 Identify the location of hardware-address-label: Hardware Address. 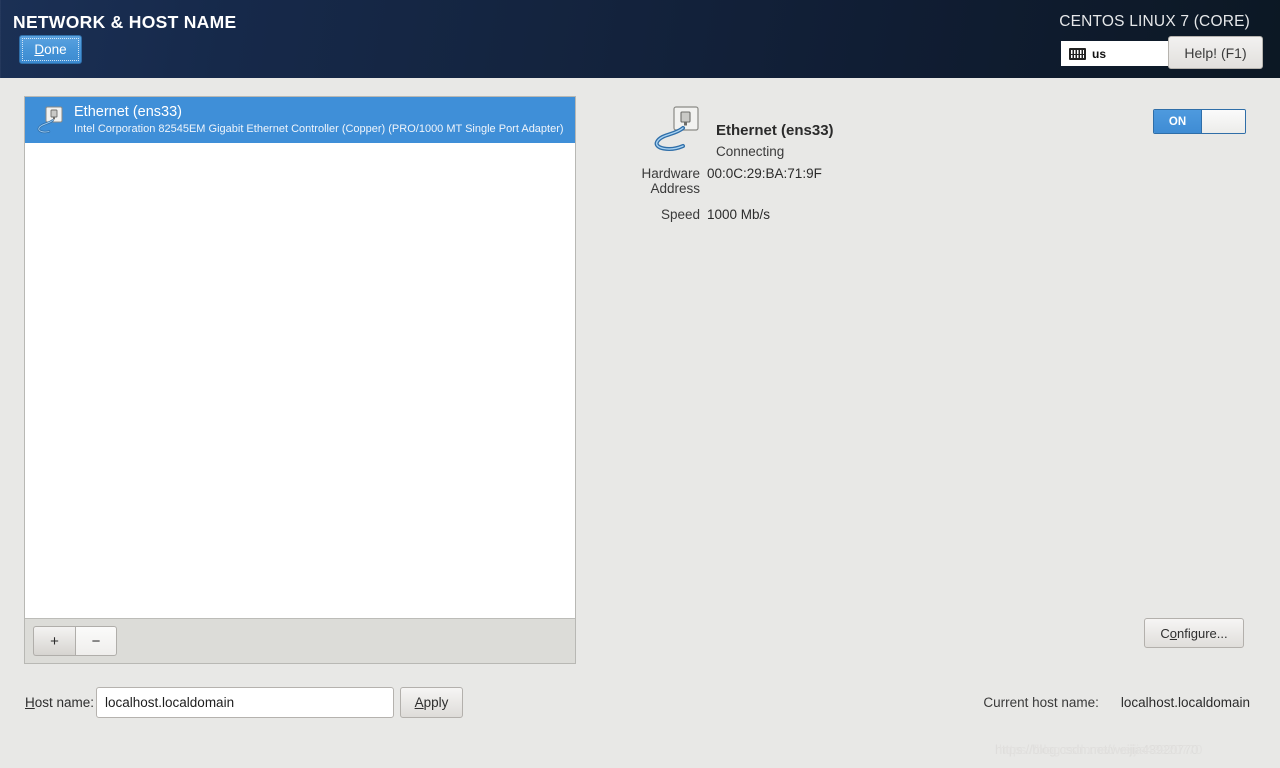
(670, 181).